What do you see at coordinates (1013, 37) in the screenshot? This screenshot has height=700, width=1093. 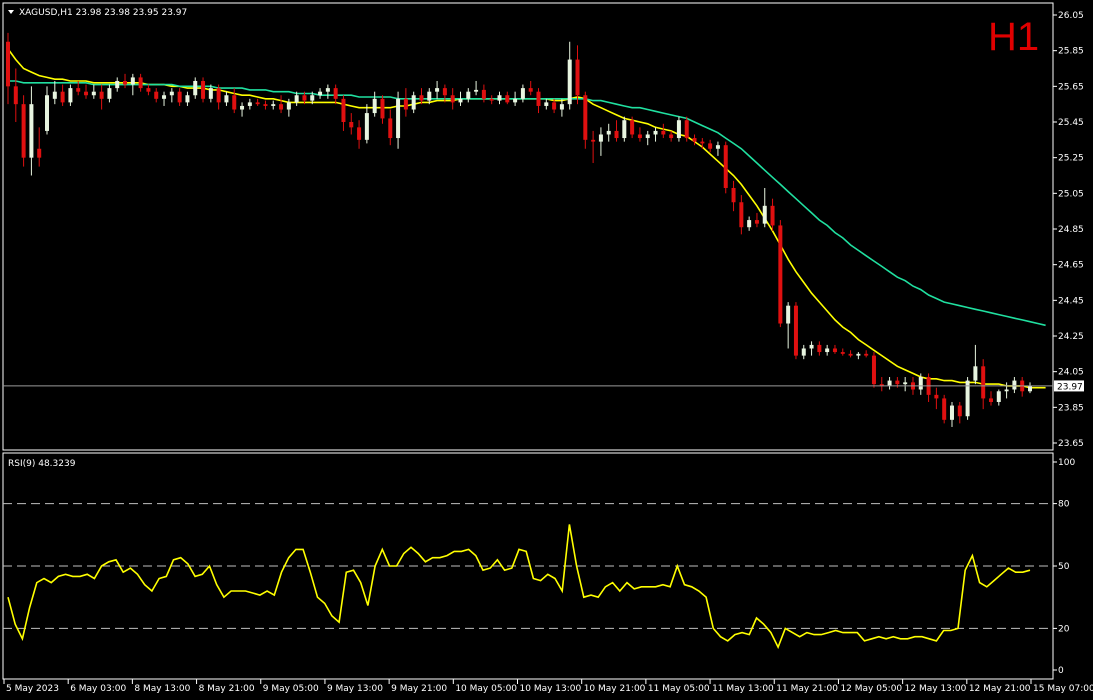 I see `timeframe-badge: H1` at bounding box center [1013, 37].